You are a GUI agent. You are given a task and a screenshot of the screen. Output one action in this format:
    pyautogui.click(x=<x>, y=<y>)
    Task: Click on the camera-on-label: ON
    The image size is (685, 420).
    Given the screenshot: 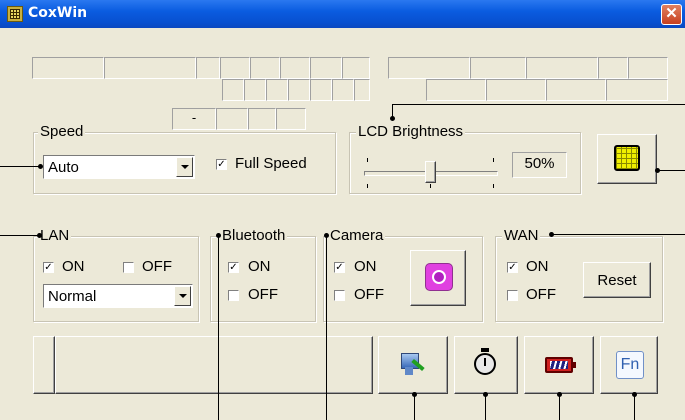 What is the action you would take?
    pyautogui.click(x=365, y=266)
    